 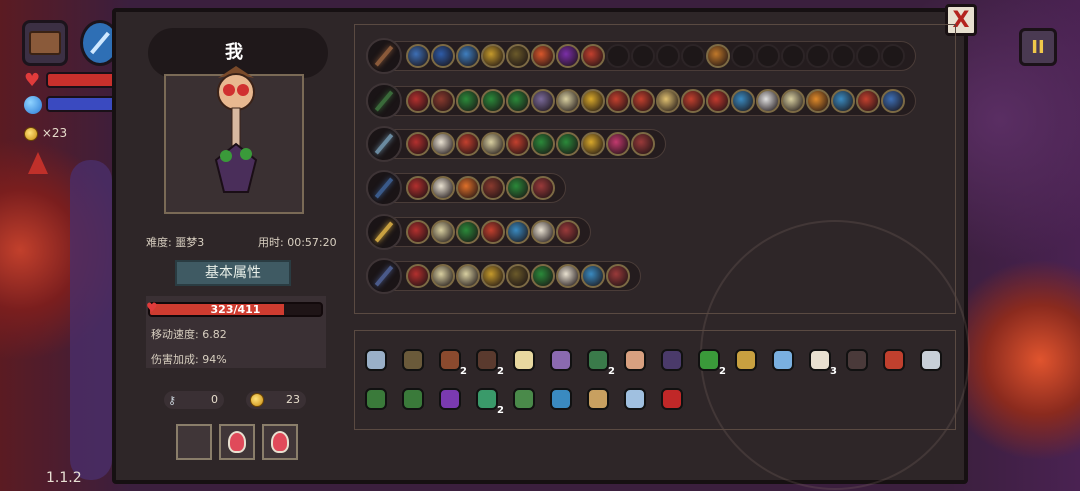 I want to click on tooth-icon, so click(x=524, y=360).